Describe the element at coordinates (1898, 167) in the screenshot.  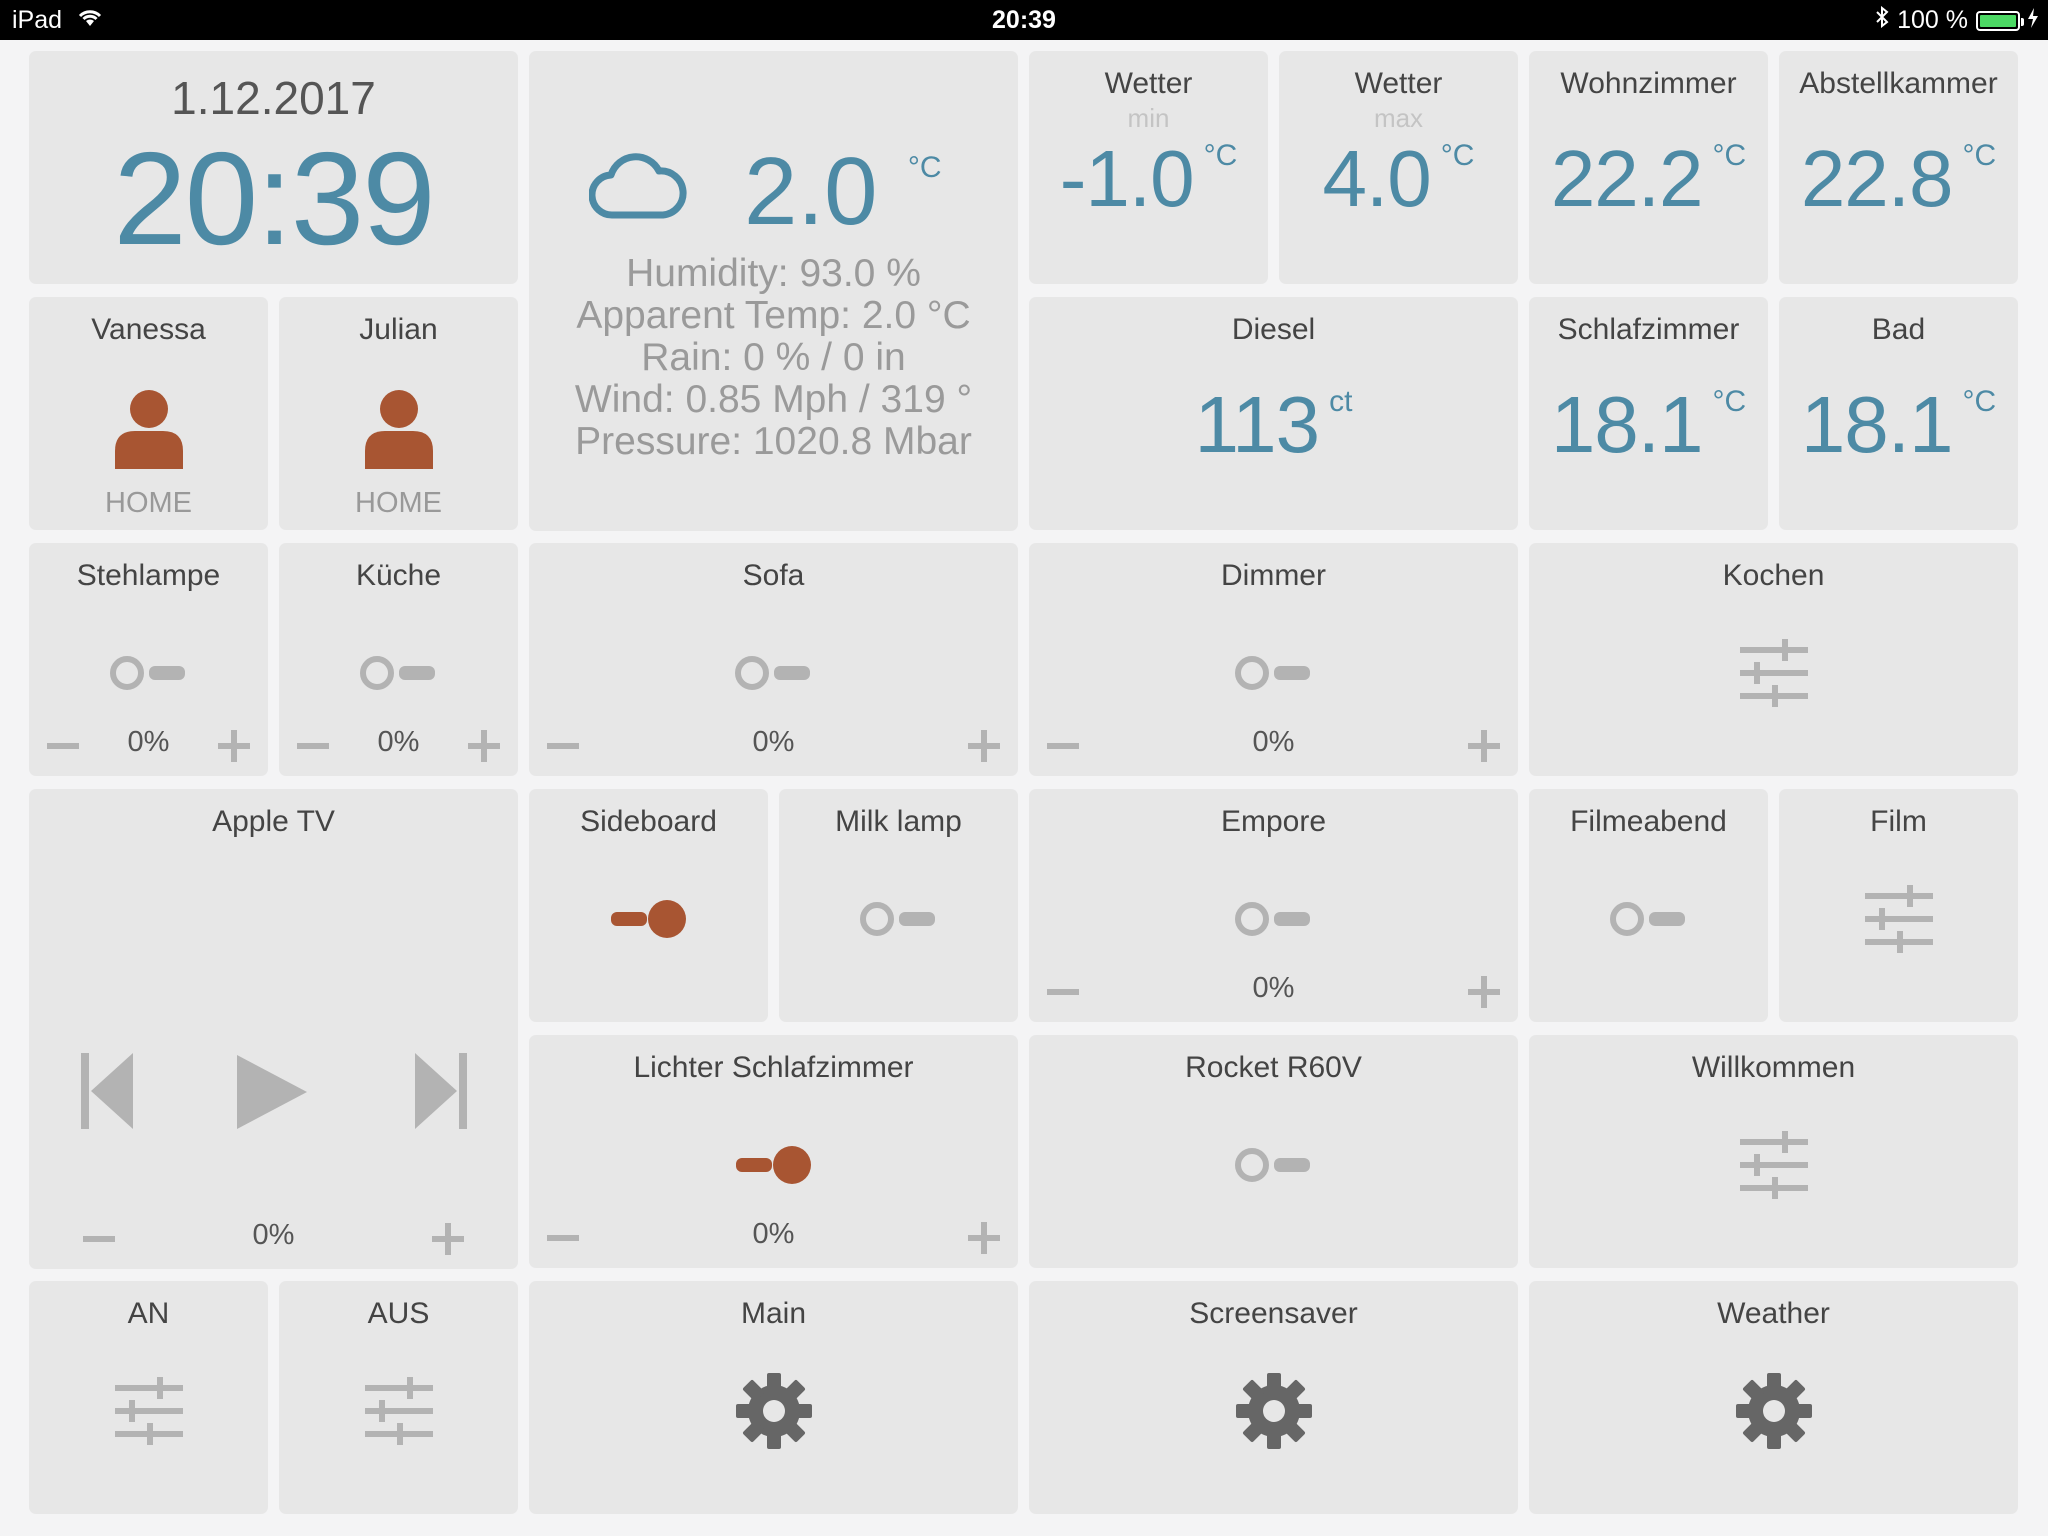
I see `sensor-abstellkammer: Abstellkammer 22.8 °C` at that location.